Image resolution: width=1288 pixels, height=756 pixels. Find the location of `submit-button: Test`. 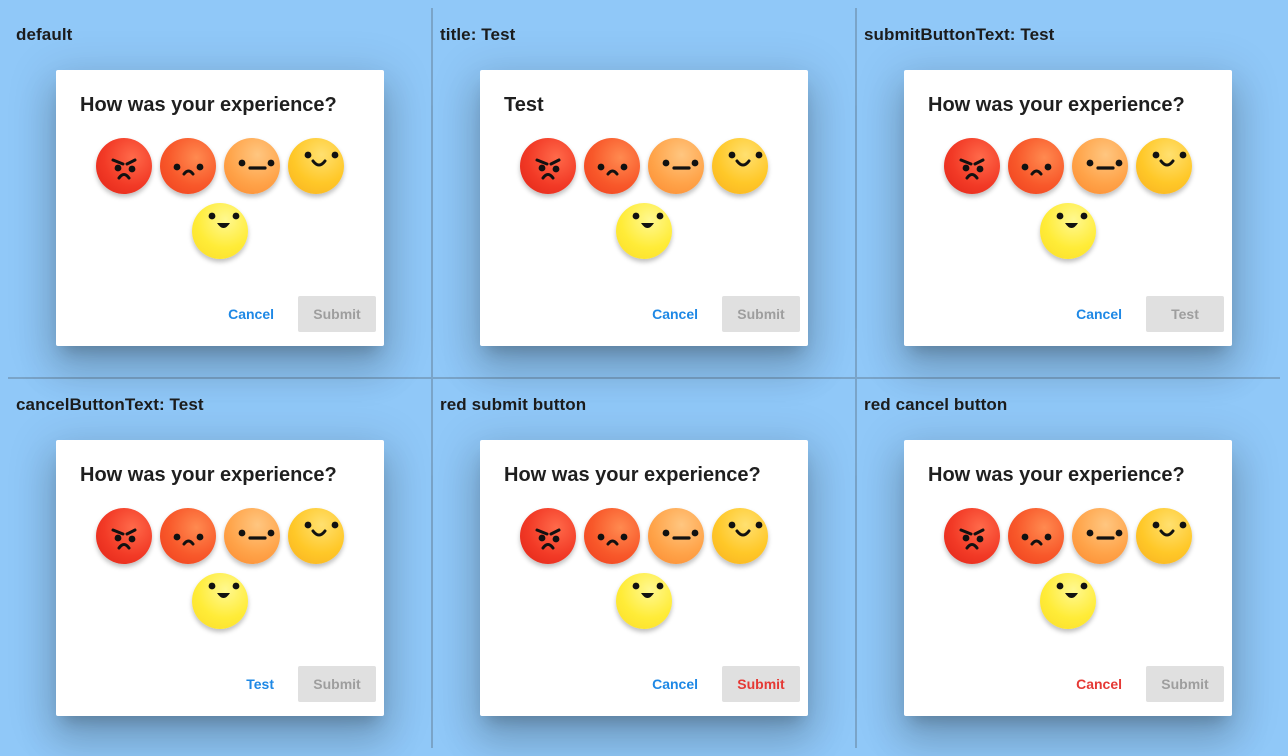

submit-button: Test is located at coordinates (1185, 314).